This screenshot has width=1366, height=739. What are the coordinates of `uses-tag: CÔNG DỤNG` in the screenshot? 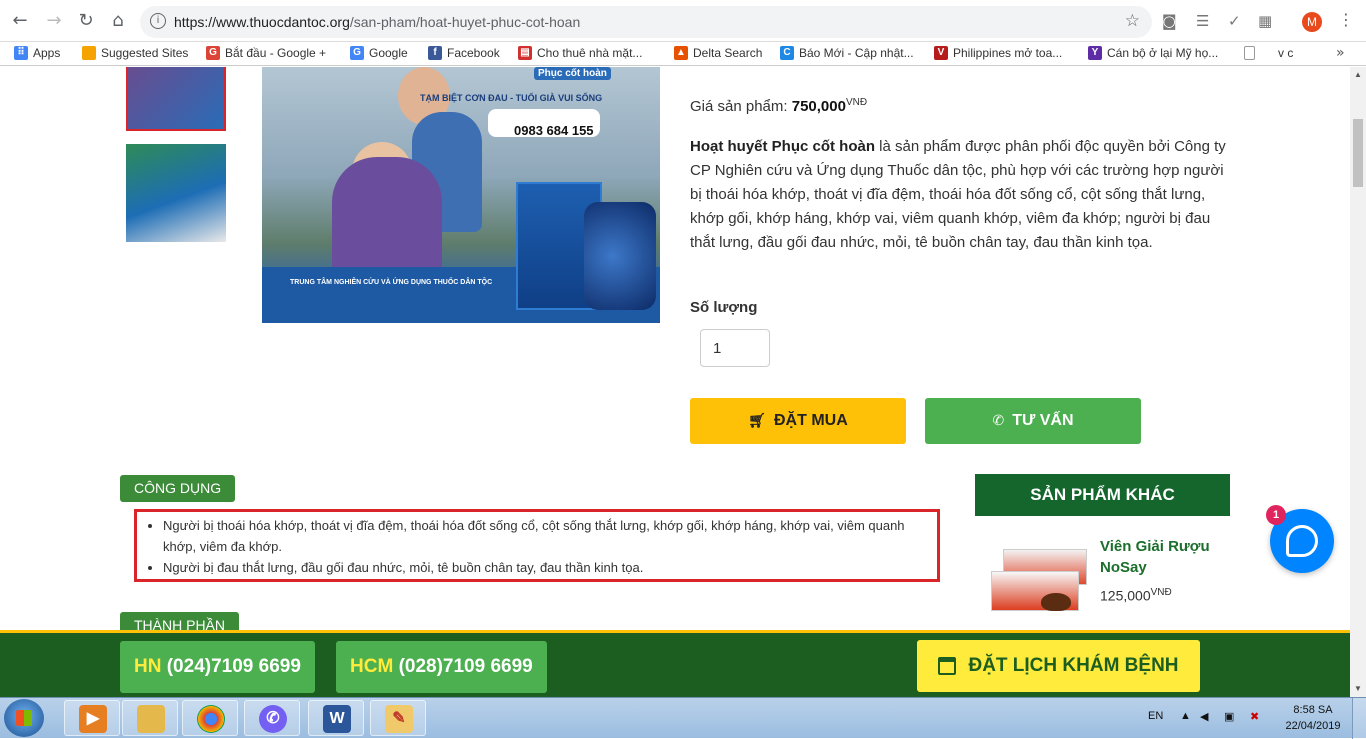 It's located at (178, 488).